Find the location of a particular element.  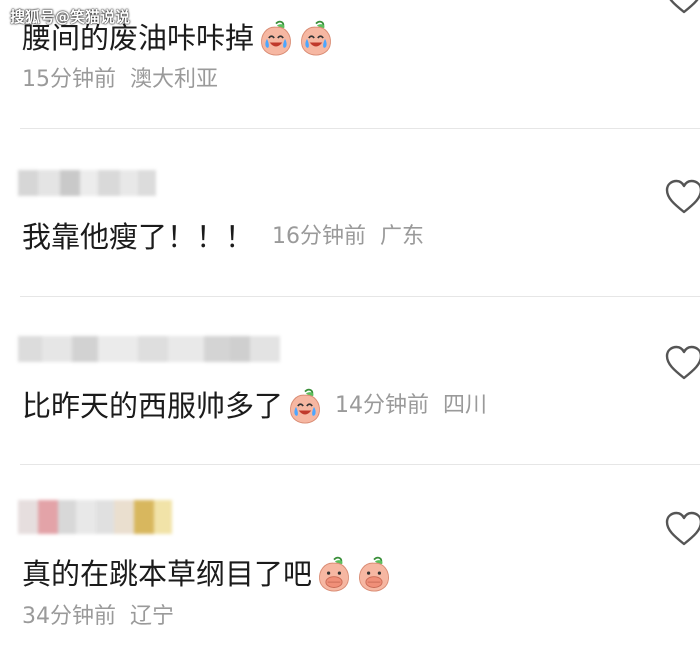

comment-location: 广东 is located at coordinates (402, 236).